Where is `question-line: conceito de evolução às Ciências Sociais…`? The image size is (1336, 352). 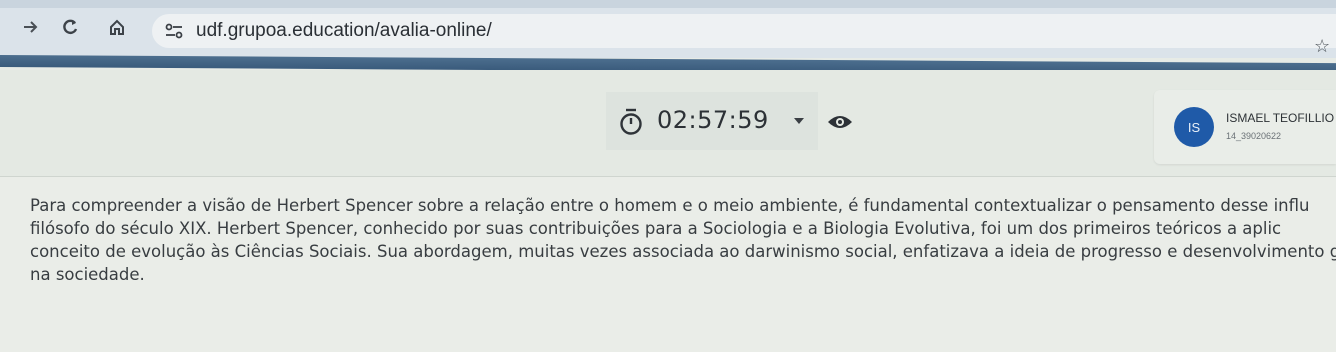
question-line: conceito de evolução às Ciências Sociais… is located at coordinates (683, 251).